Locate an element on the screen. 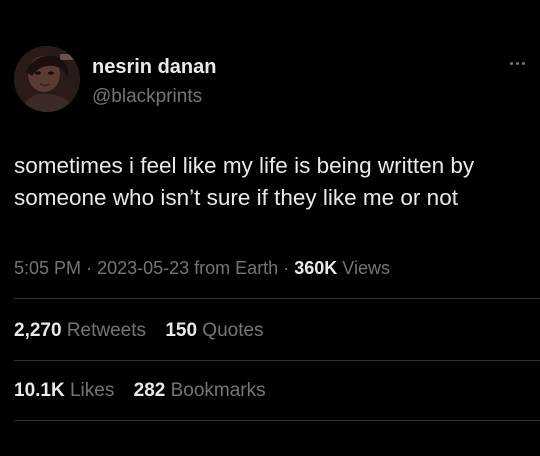 The height and width of the screenshot is (456, 540). retweets-stat: 2,270 Retweets is located at coordinates (80, 331).